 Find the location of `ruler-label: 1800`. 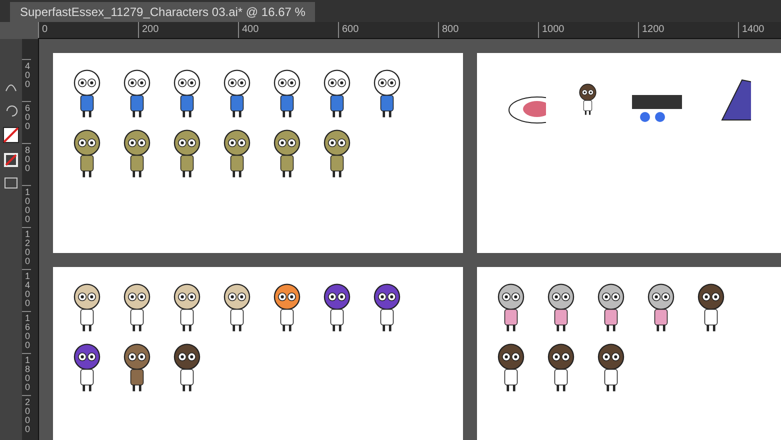

ruler-label: 1800 is located at coordinates (26, 374).